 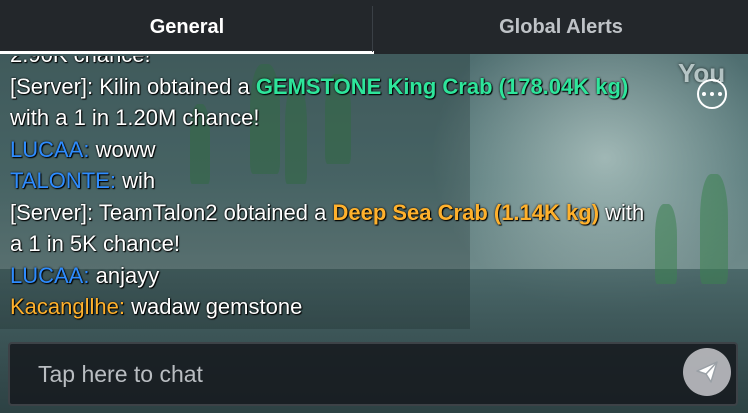 What do you see at coordinates (135, 180) in the screenshot?
I see `chat-text: wih` at bounding box center [135, 180].